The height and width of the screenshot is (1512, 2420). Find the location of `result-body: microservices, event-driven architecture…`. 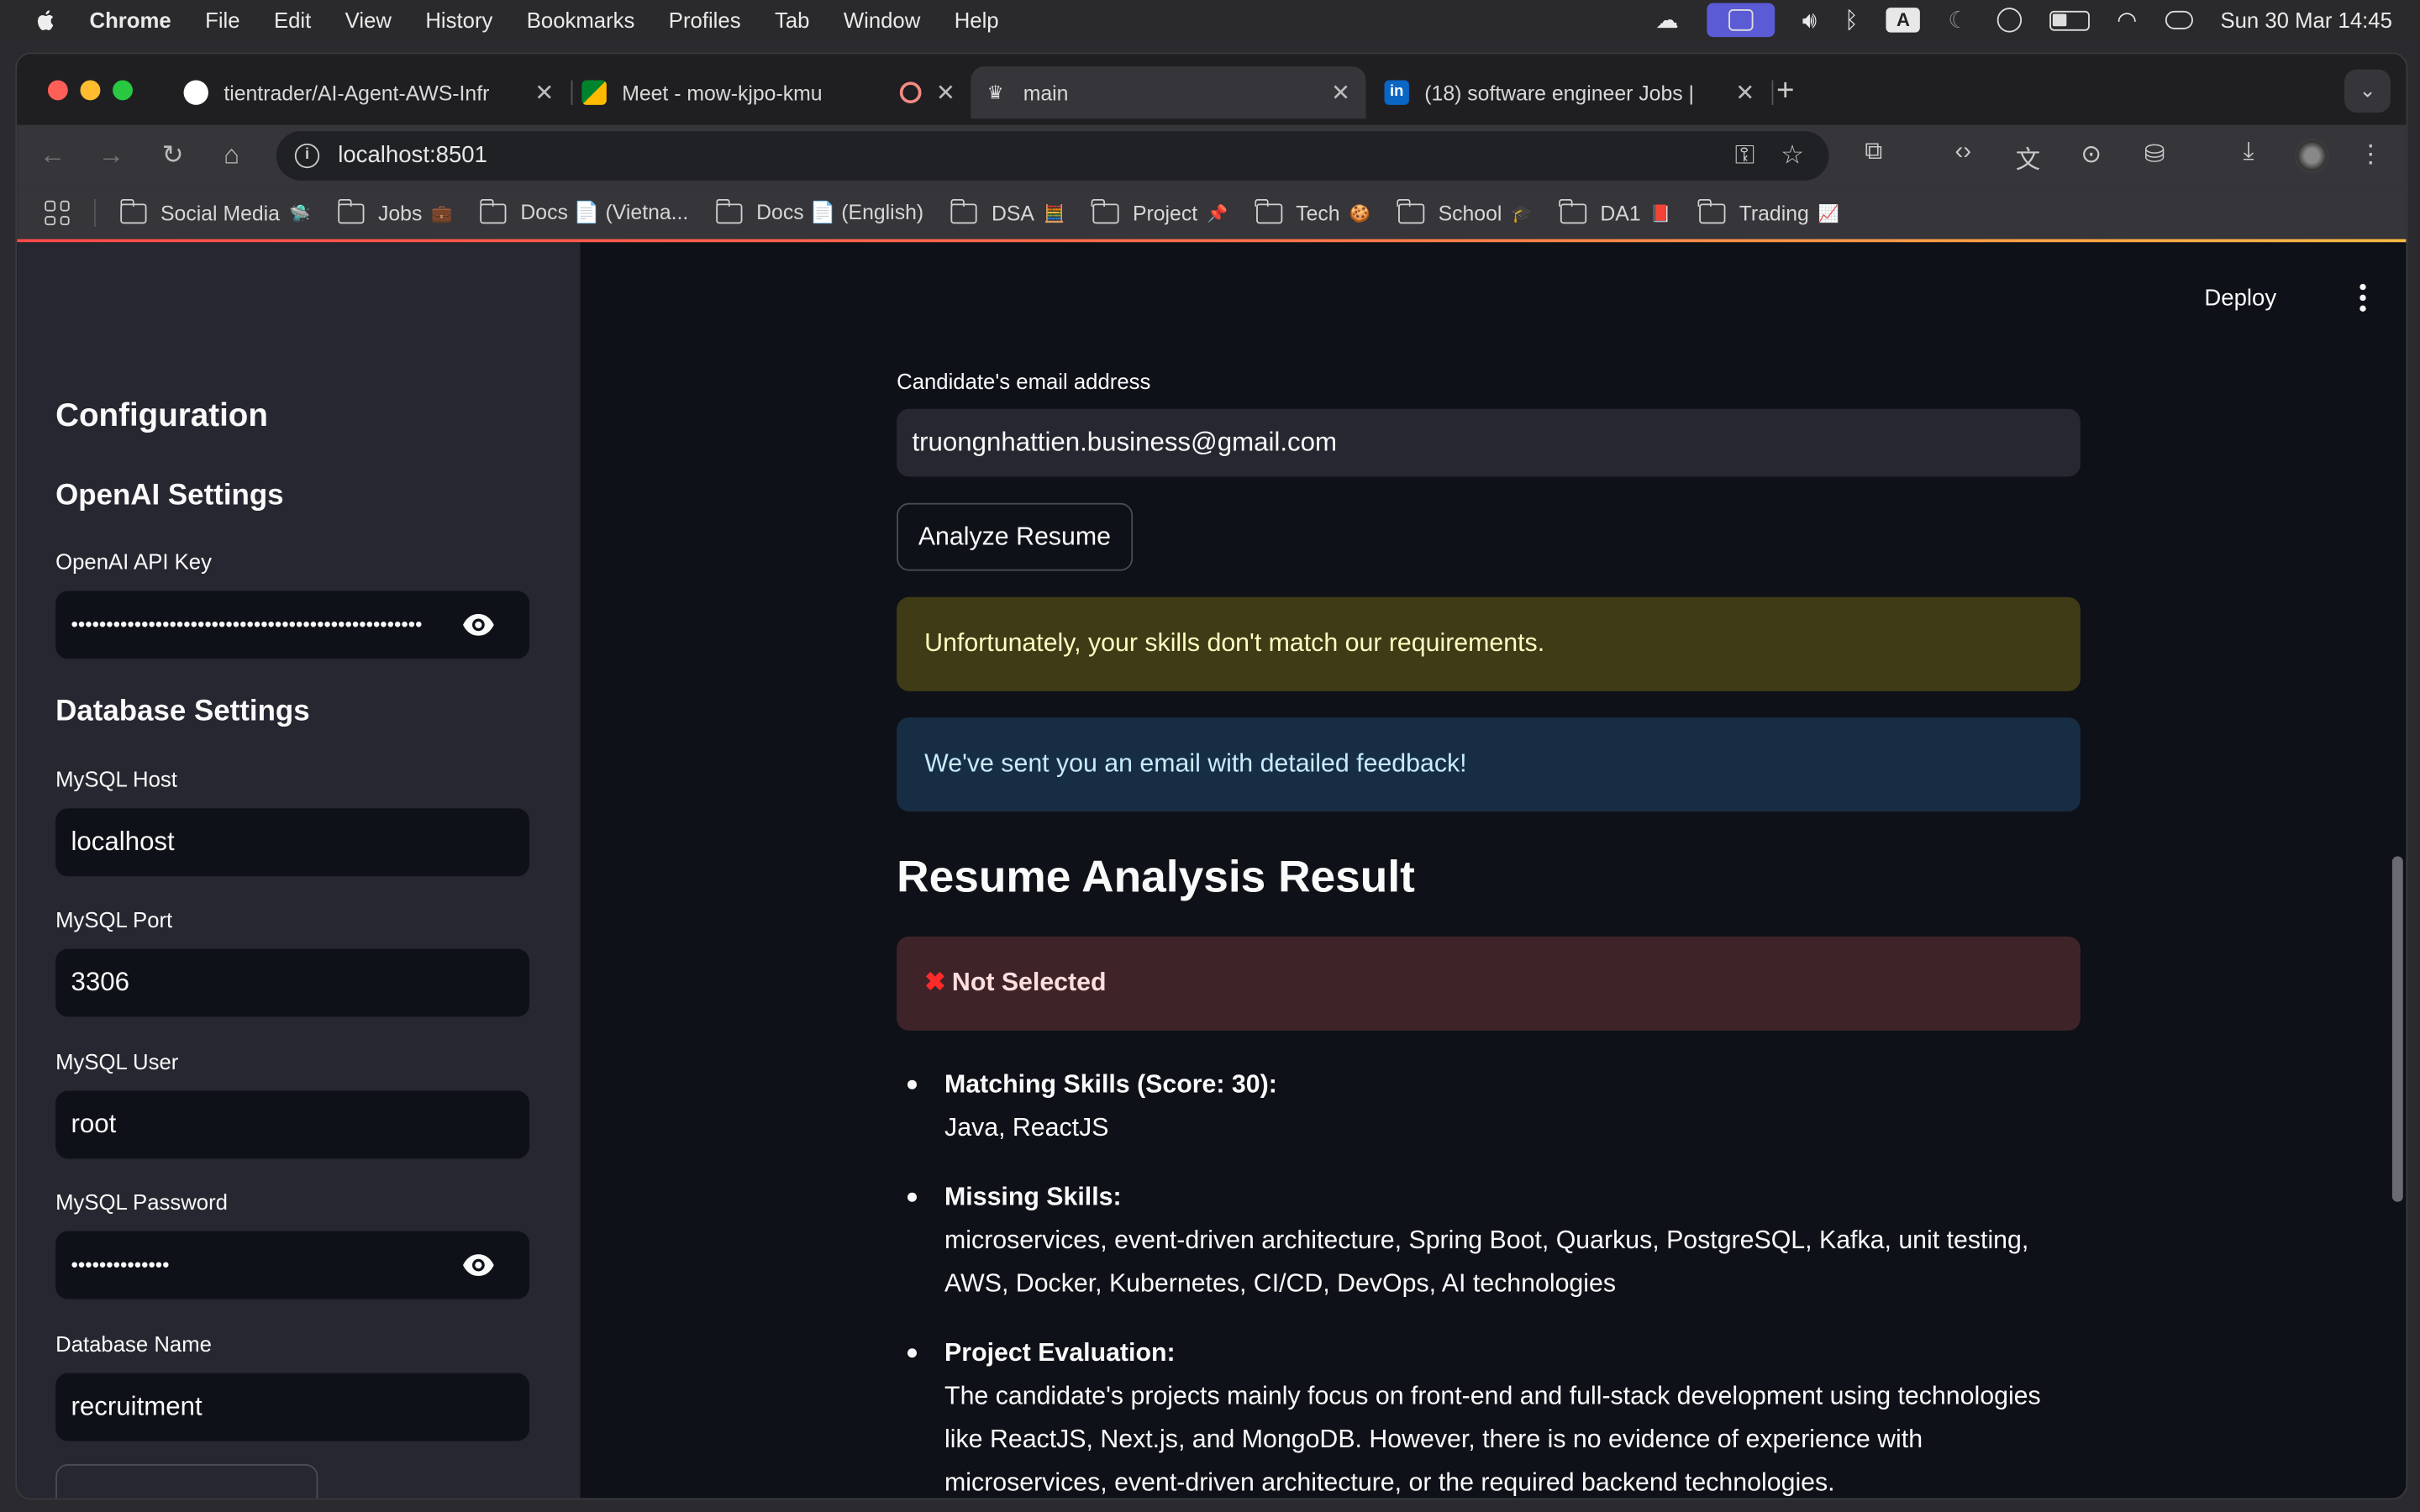

result-body: microservices, event-driven architecture… is located at coordinates (1486, 1262).